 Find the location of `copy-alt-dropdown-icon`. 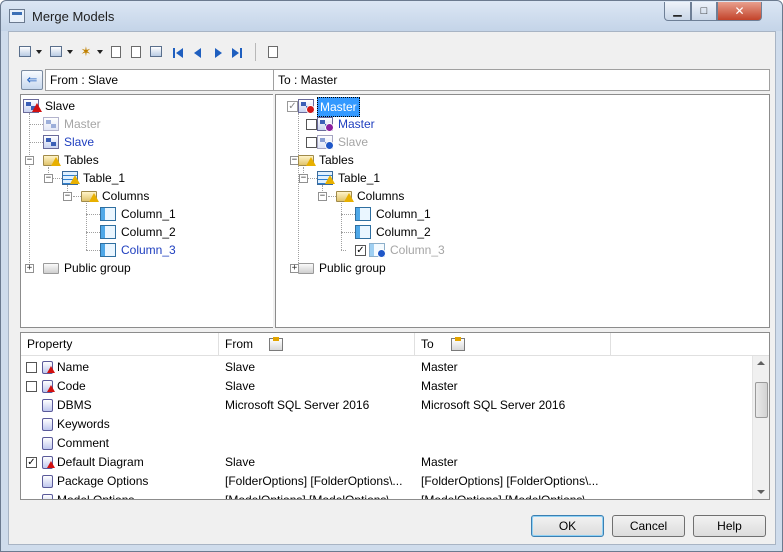

copy-alt-dropdown-icon is located at coordinates (70, 52).